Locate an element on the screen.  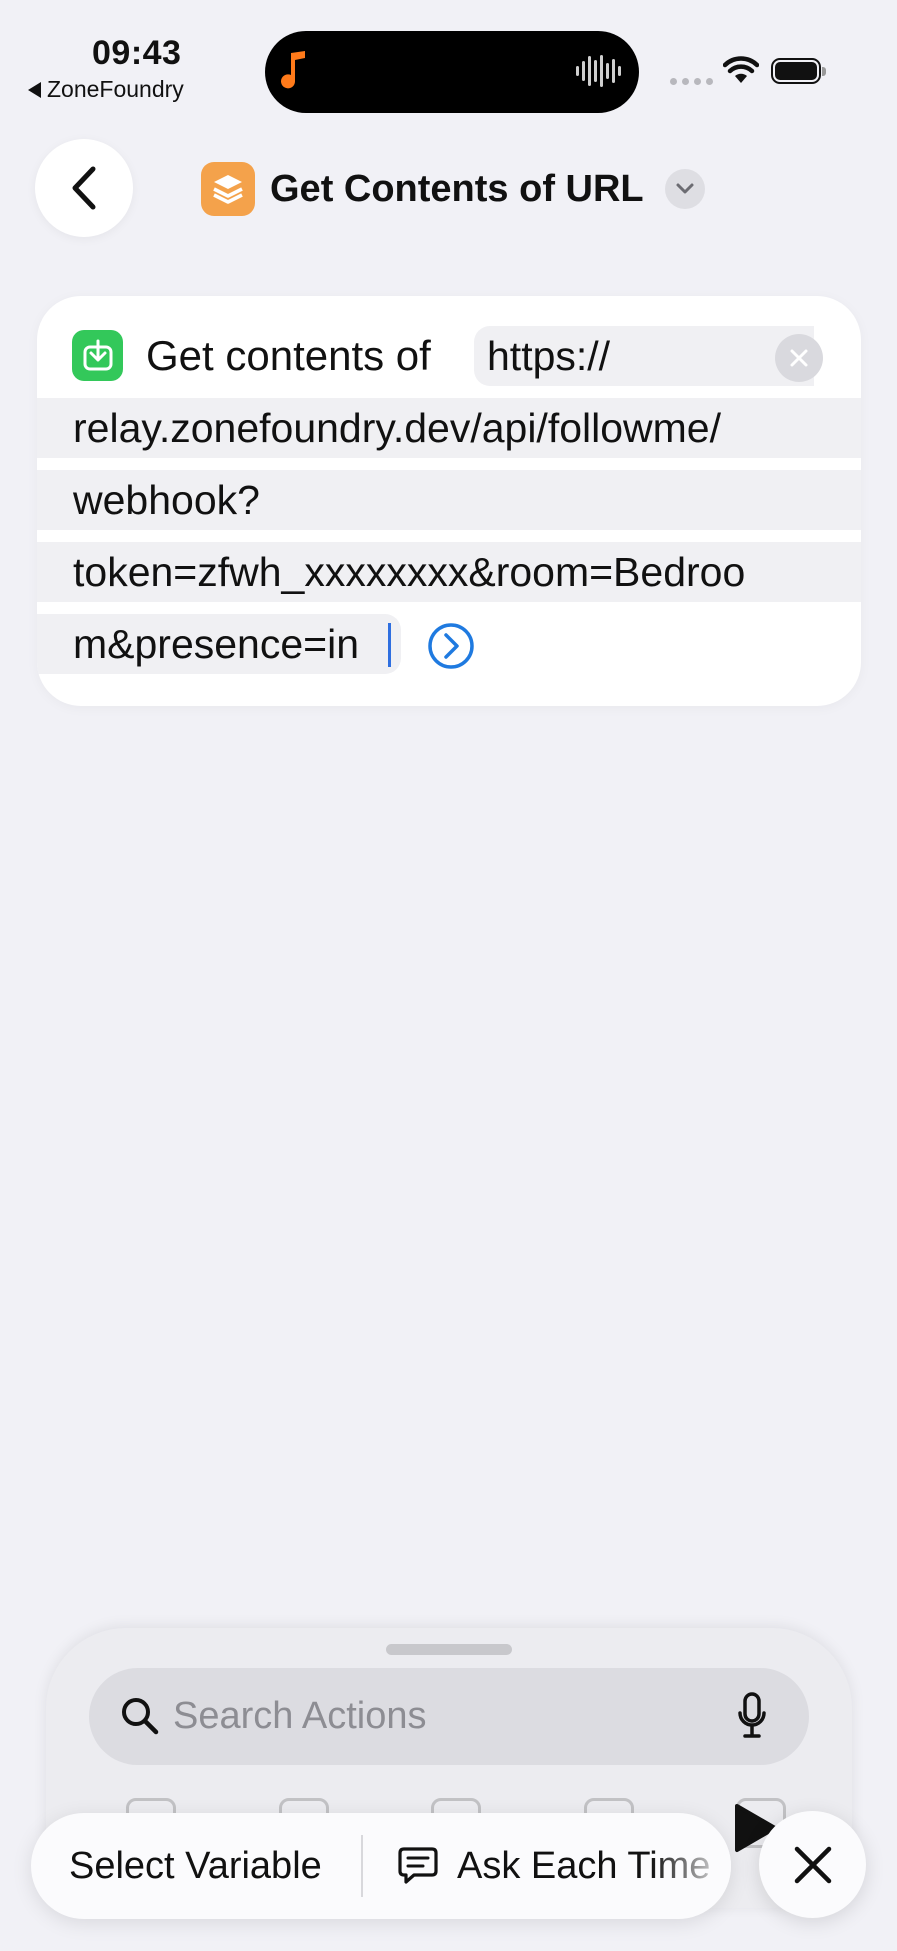
url-field-line: https:// is located at coordinates (548, 356).